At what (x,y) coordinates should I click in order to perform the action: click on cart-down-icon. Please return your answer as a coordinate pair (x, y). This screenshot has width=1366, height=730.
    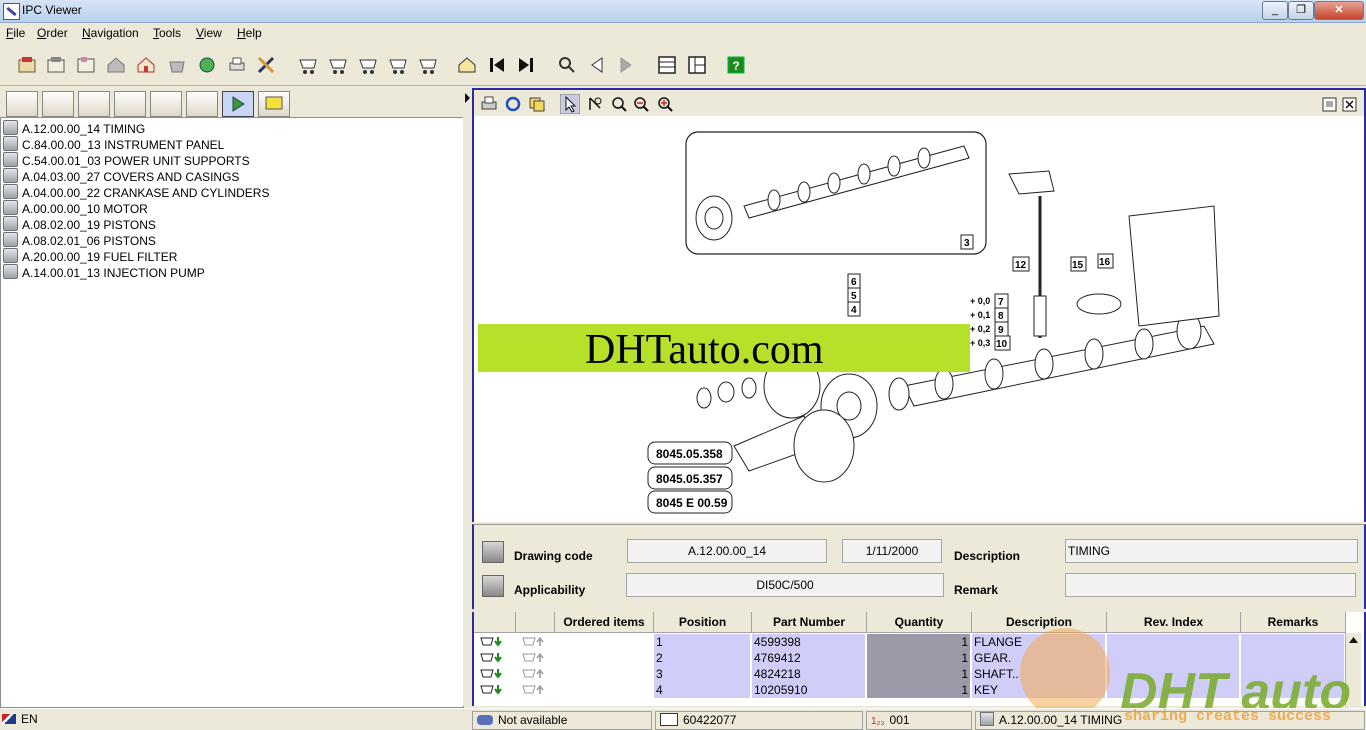
    Looking at the image, I should click on (368, 65).